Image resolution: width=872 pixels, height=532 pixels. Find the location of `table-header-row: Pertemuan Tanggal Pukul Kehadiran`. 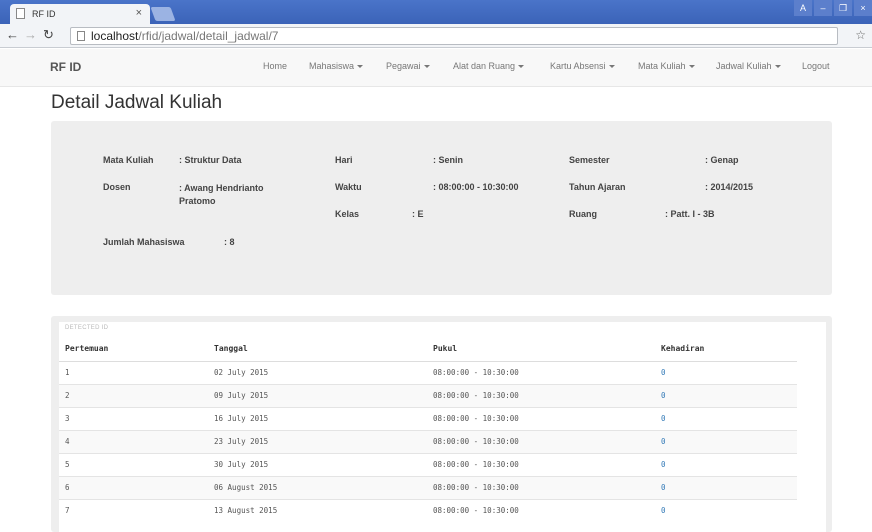

table-header-row: Pertemuan Tanggal Pukul Kehadiran is located at coordinates (428, 349).